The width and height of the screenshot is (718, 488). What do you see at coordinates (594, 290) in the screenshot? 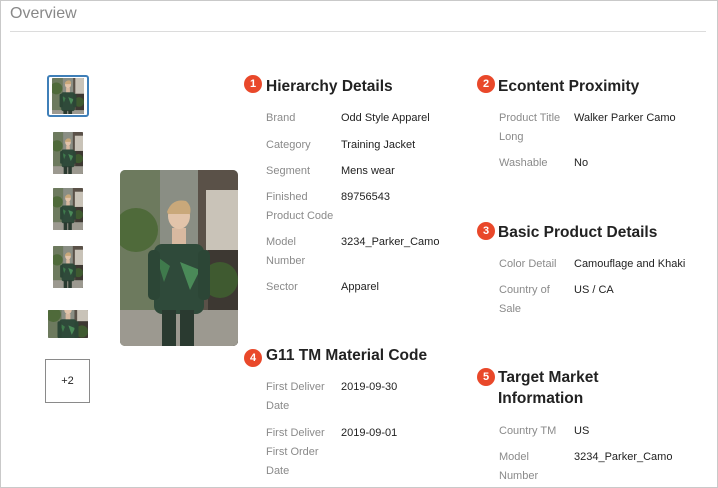
I see `field-value: US / CA` at bounding box center [594, 290].